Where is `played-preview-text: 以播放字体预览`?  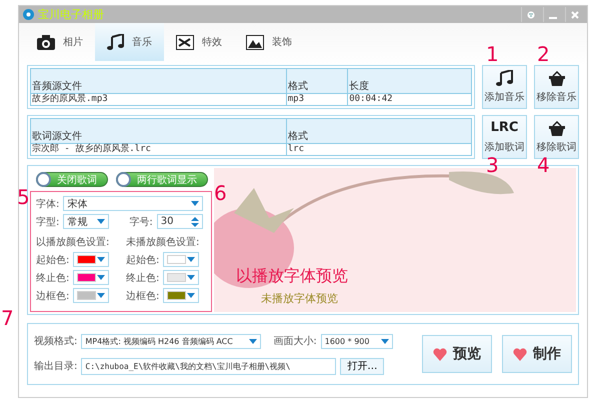
played-preview-text: 以播放字体预览 is located at coordinates (292, 276).